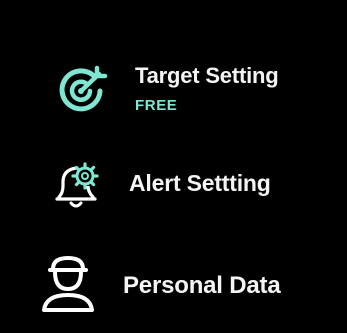  What do you see at coordinates (83, 88) in the screenshot?
I see `target-icon` at bounding box center [83, 88].